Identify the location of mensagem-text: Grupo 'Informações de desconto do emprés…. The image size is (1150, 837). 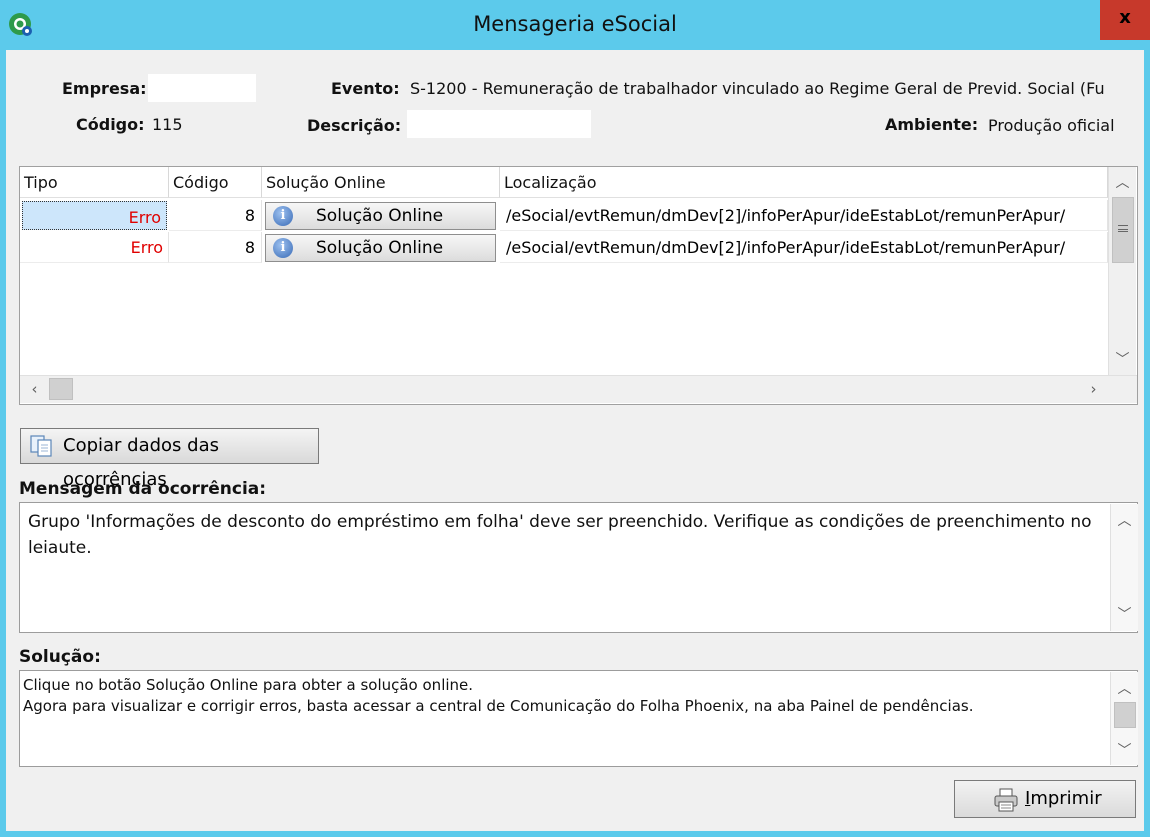
(560, 535).